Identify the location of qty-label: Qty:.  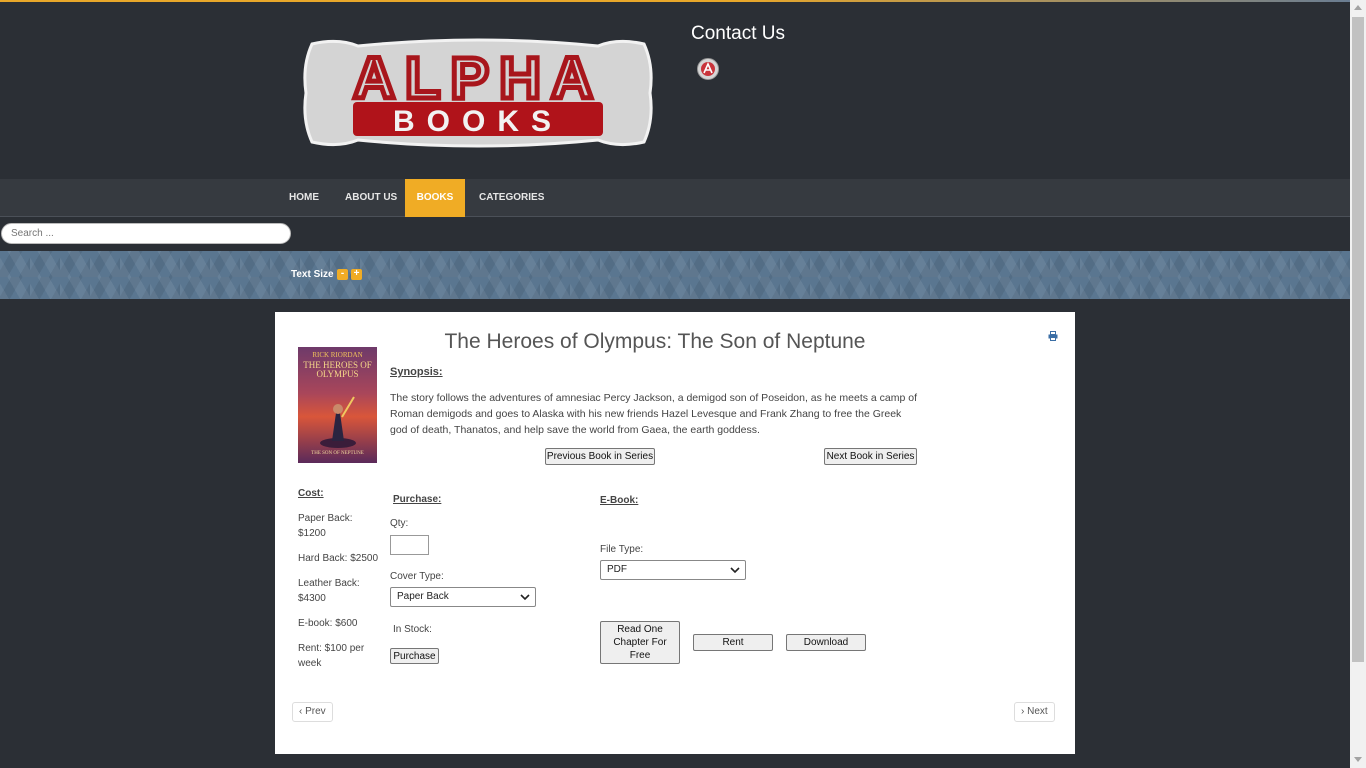
(399, 523).